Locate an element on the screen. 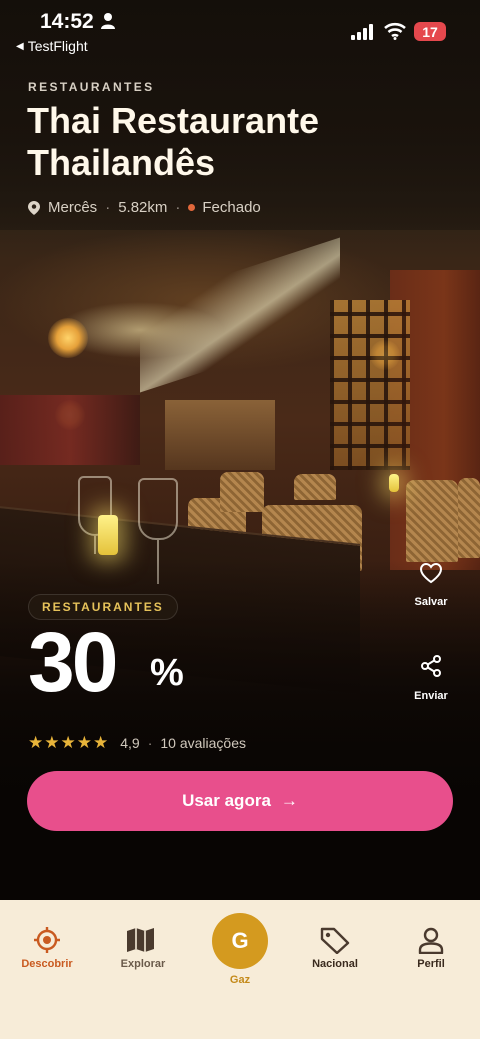 This screenshot has height=1039, width=480. hero-ceiling-light is located at coordinates (240, 315).